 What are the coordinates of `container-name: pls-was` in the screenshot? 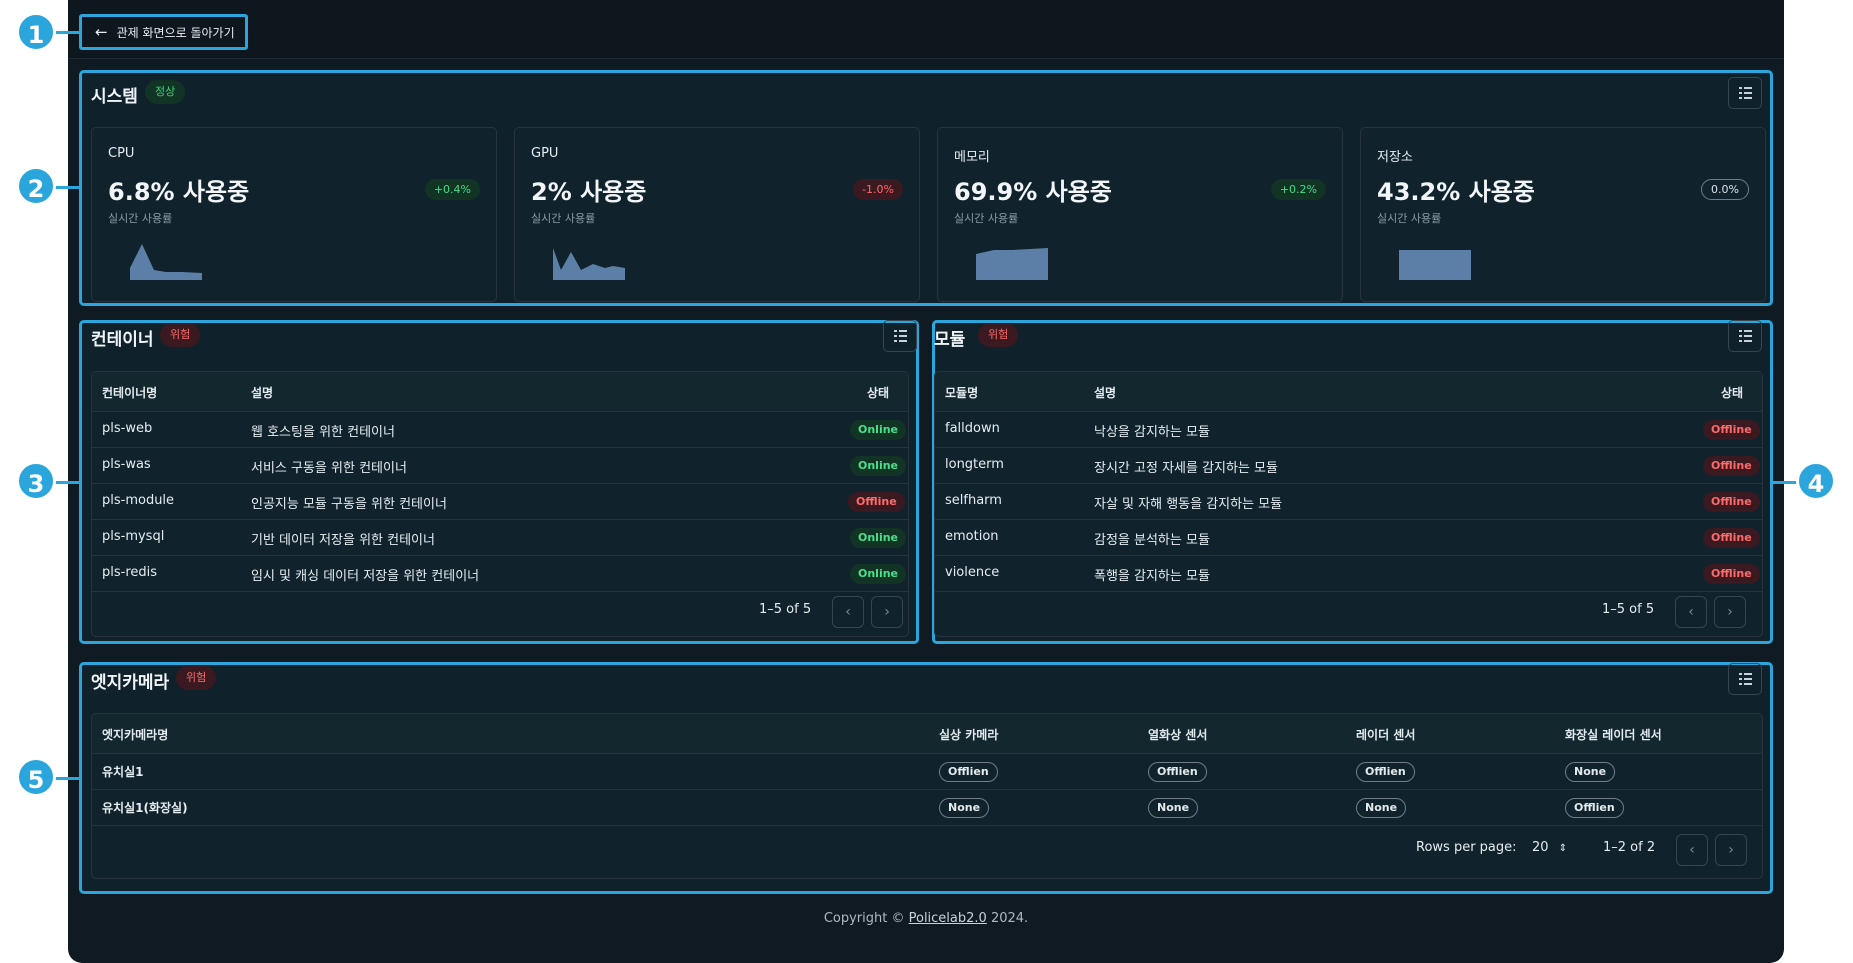 It's located at (126, 464).